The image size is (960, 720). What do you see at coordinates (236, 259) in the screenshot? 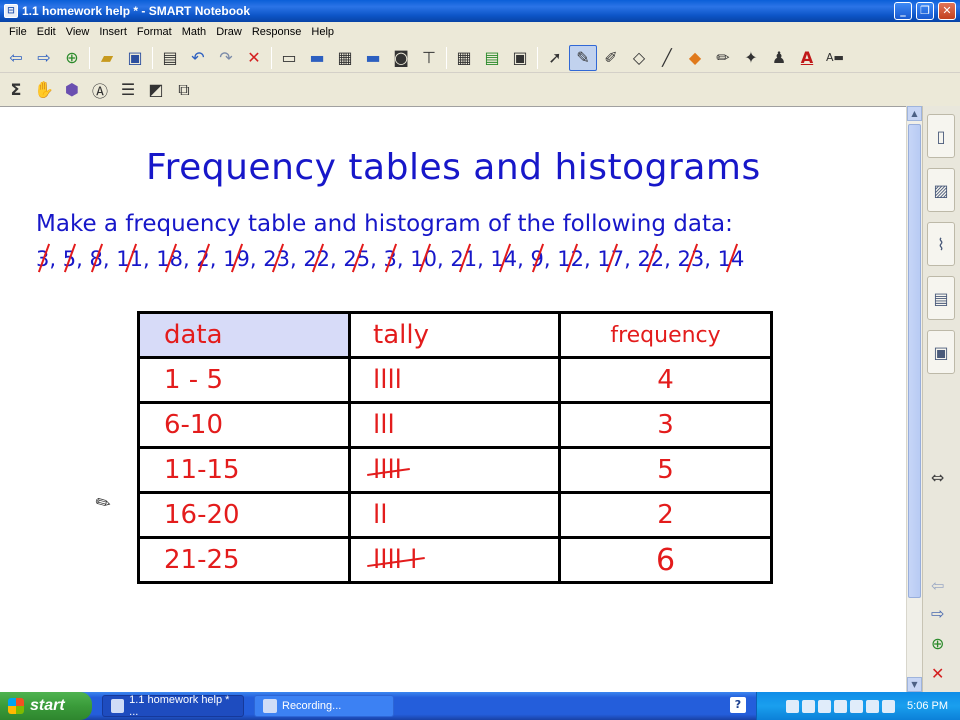
I see `data-value: 19` at bounding box center [236, 259].